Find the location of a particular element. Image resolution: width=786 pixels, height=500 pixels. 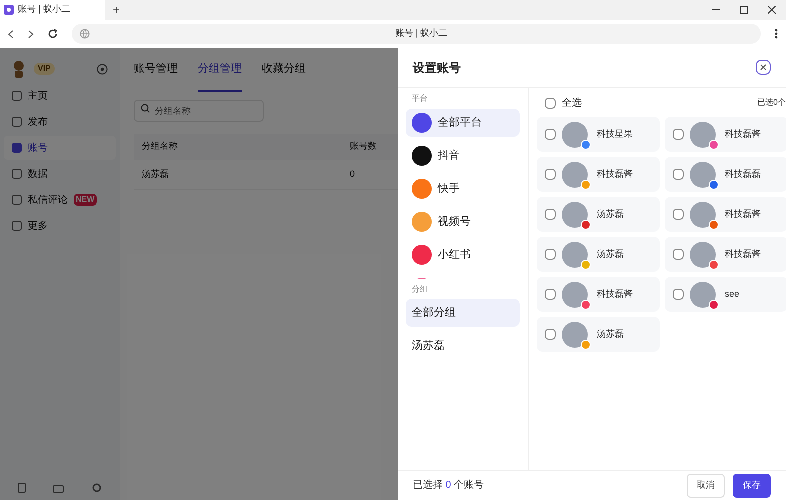

column-header: 分组名称 is located at coordinates (160, 147).